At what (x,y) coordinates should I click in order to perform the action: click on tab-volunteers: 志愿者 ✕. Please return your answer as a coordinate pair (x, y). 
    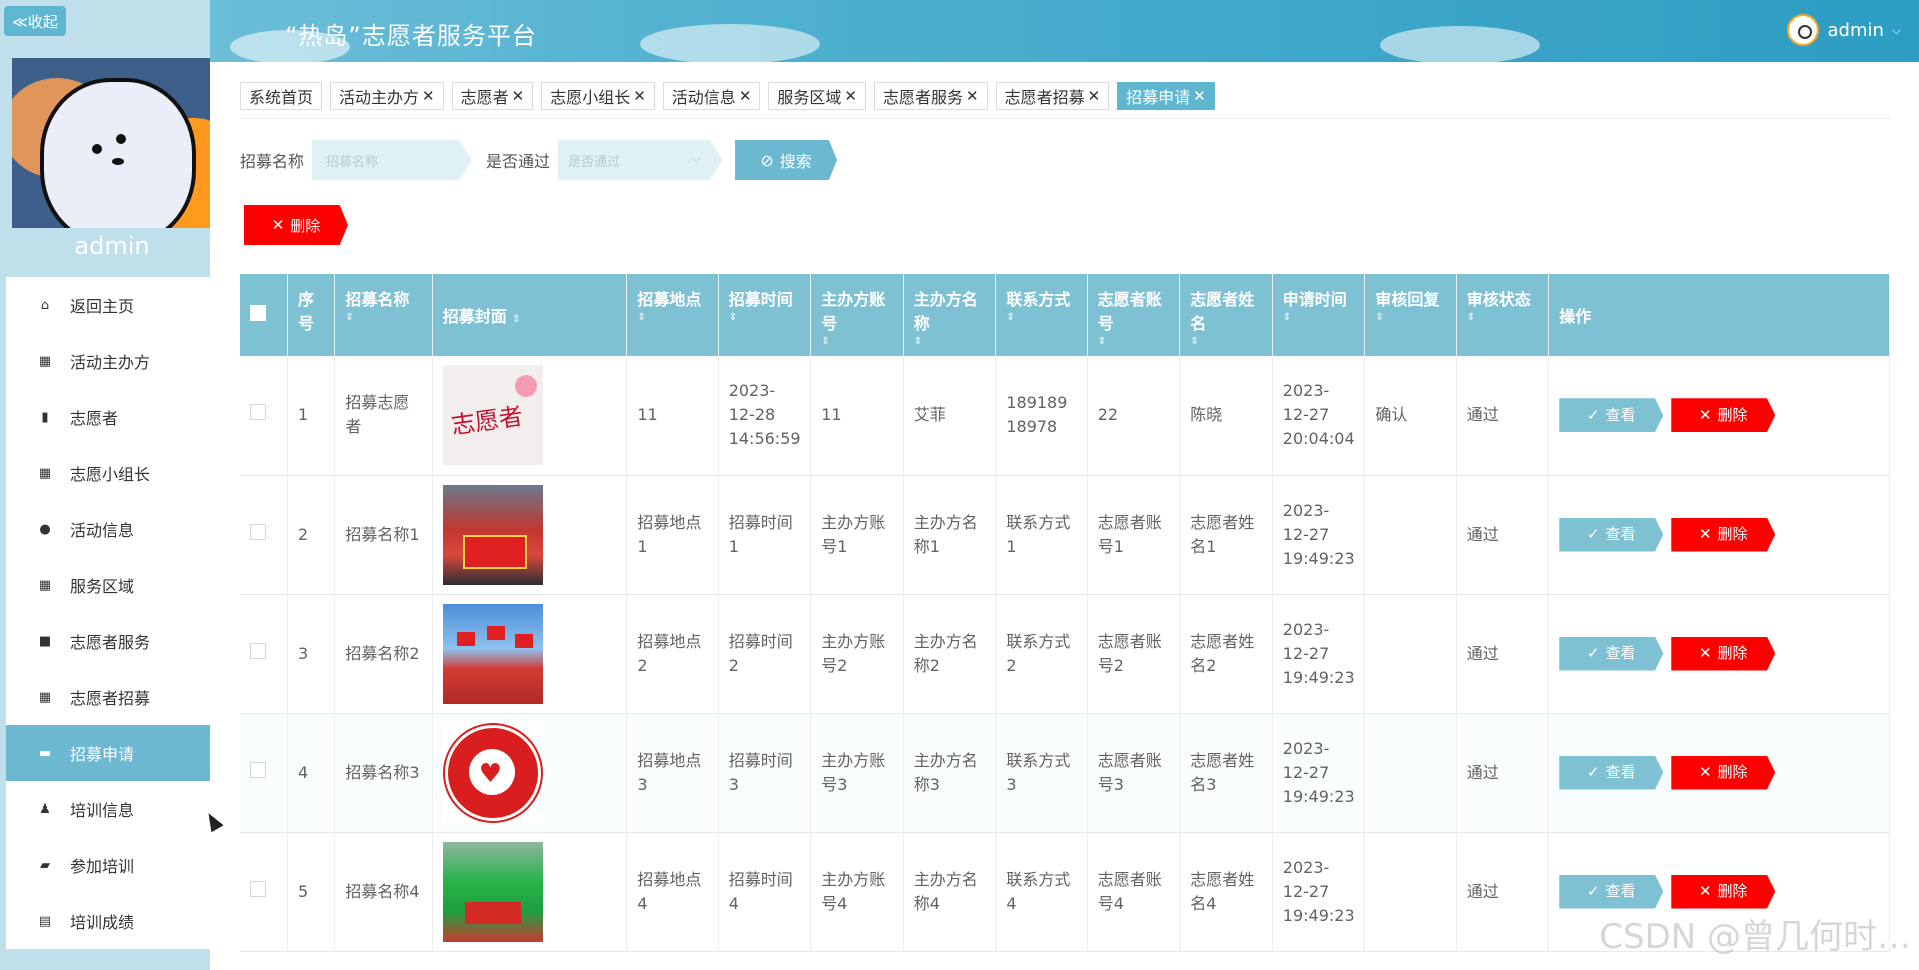
    Looking at the image, I should click on (492, 96).